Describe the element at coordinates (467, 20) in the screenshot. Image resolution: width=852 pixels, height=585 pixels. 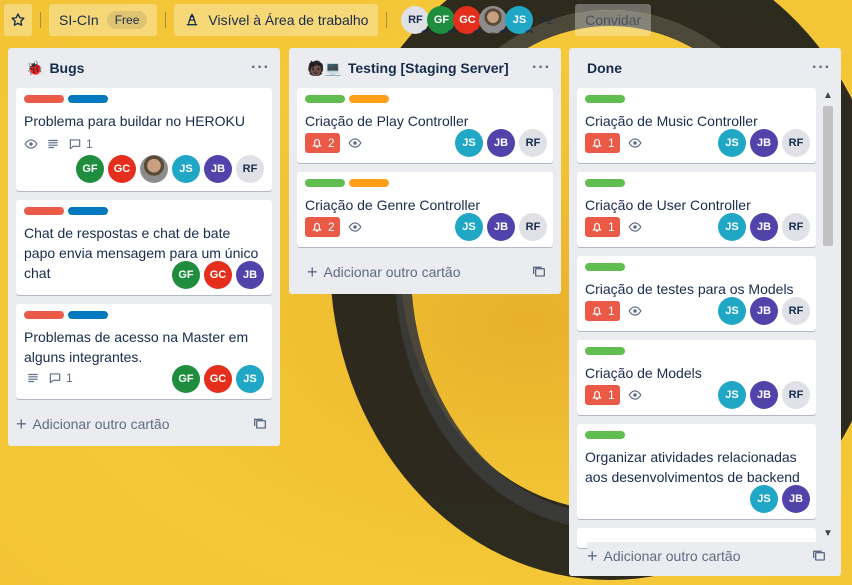
I see `member-avatar: GC ︽` at that location.